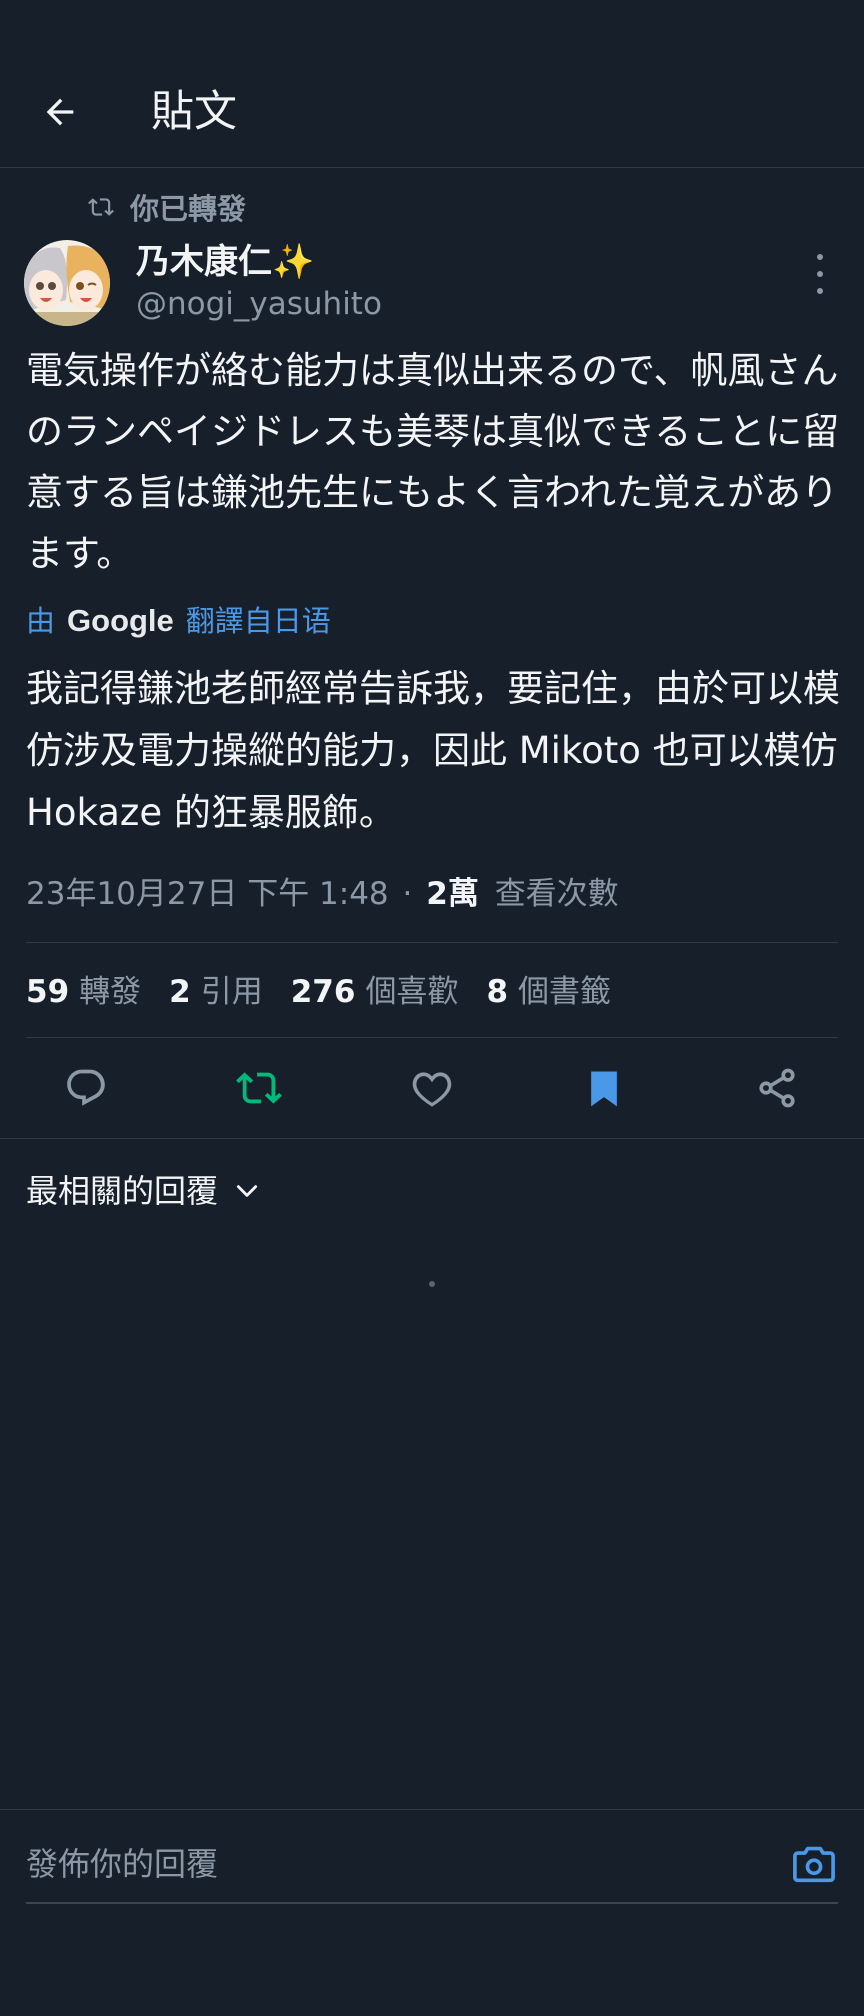  What do you see at coordinates (323, 992) in the screenshot?
I see `likes-count: 276` at bounding box center [323, 992].